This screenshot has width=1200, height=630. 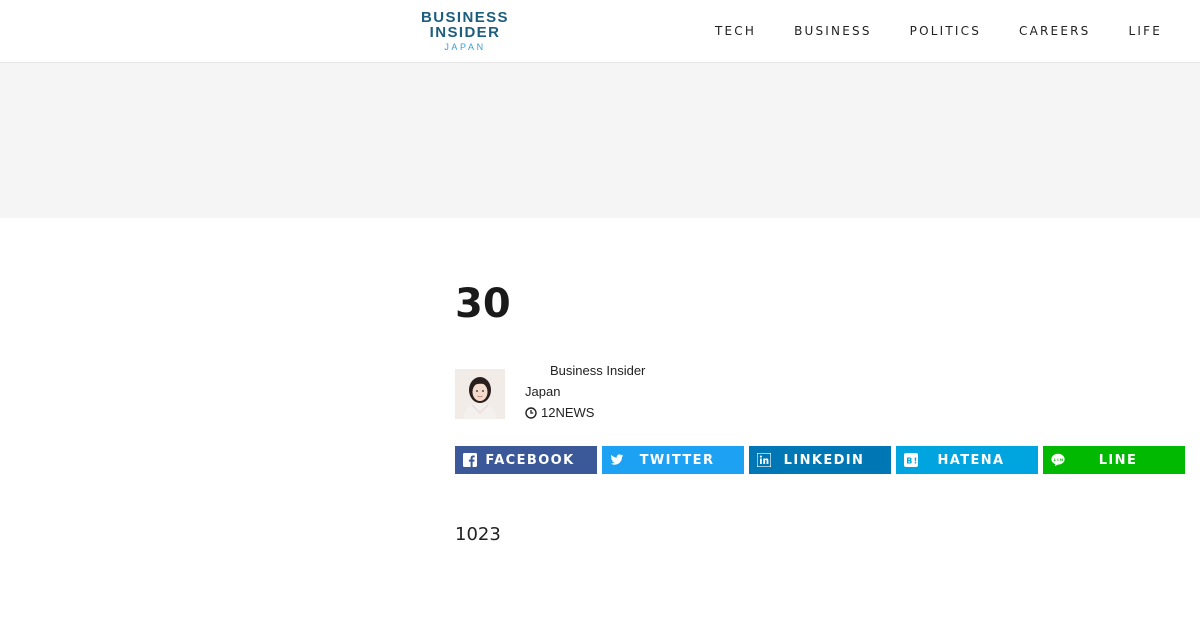 I want to click on share-line-button: LINE LINE, so click(x=1114, y=460).